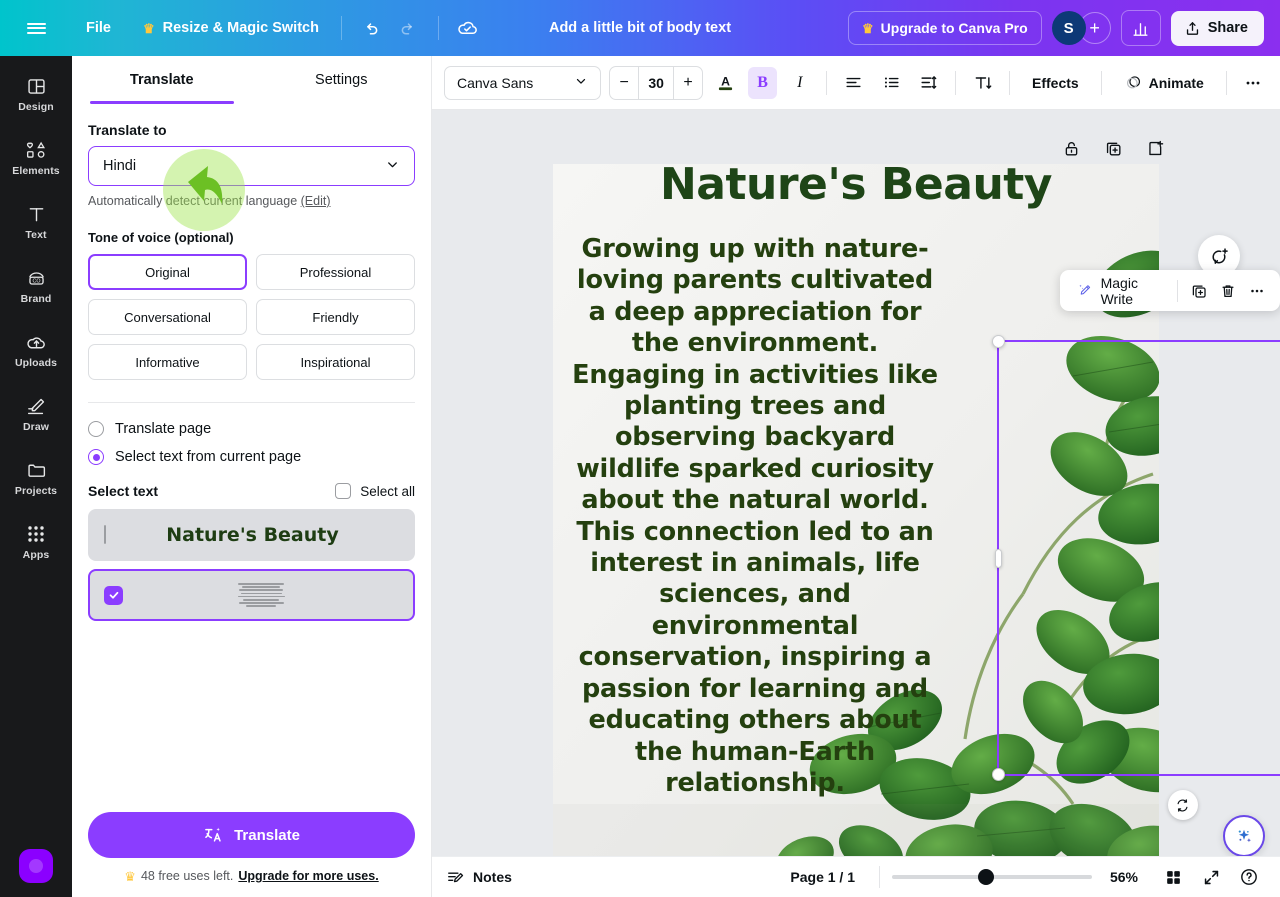 This screenshot has height=897, width=1280. What do you see at coordinates (1136, 577) in the screenshot?
I see `text-selection-box` at bounding box center [1136, 577].